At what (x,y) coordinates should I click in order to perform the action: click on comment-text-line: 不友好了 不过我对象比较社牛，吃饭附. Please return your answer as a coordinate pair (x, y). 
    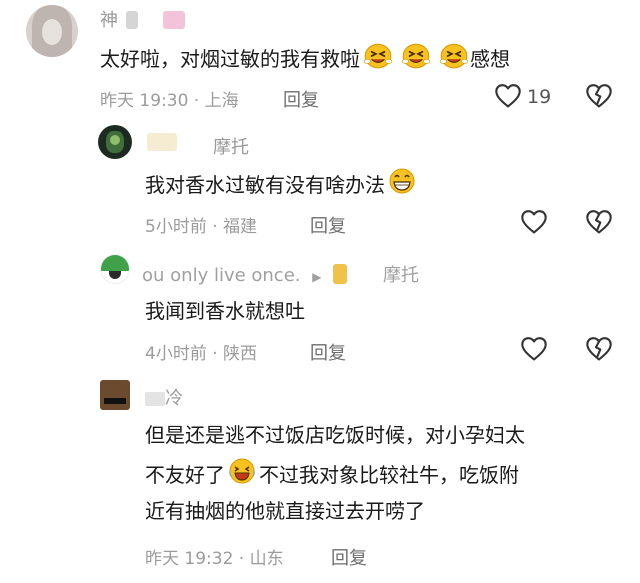
    Looking at the image, I should click on (332, 474).